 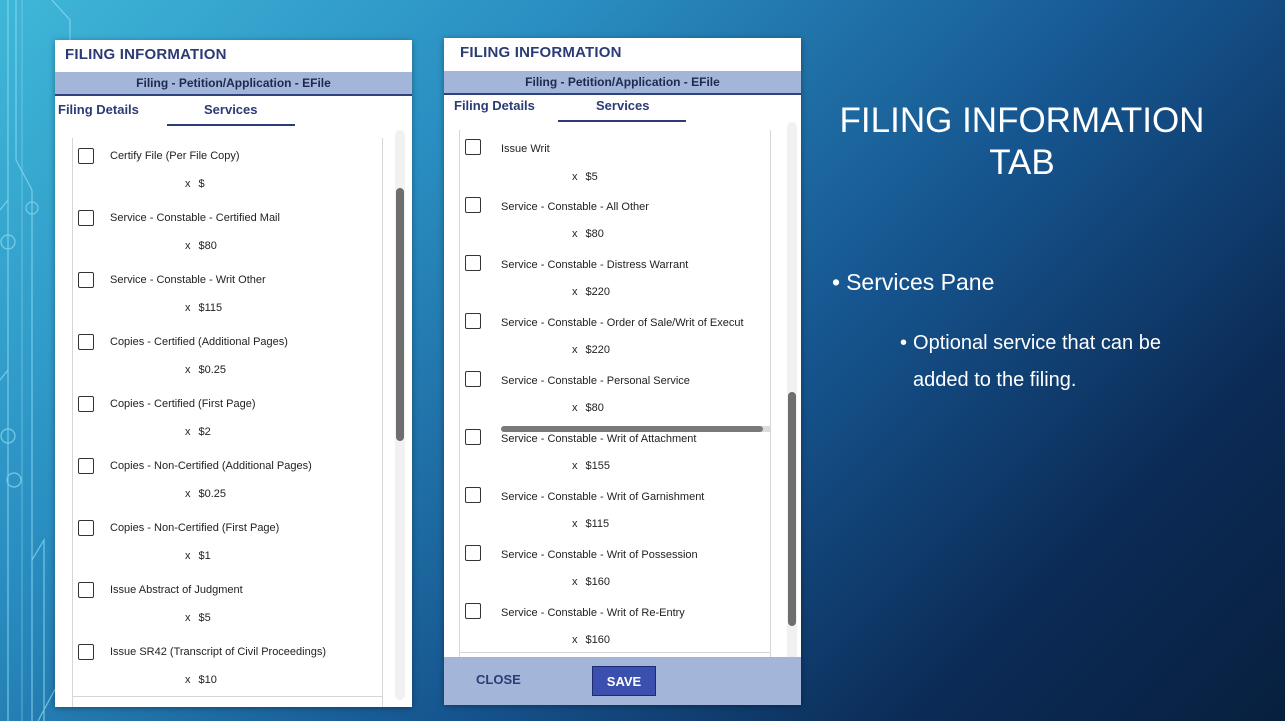 What do you see at coordinates (615, 161) in the screenshot?
I see `list-item: Issue Writ x $5` at bounding box center [615, 161].